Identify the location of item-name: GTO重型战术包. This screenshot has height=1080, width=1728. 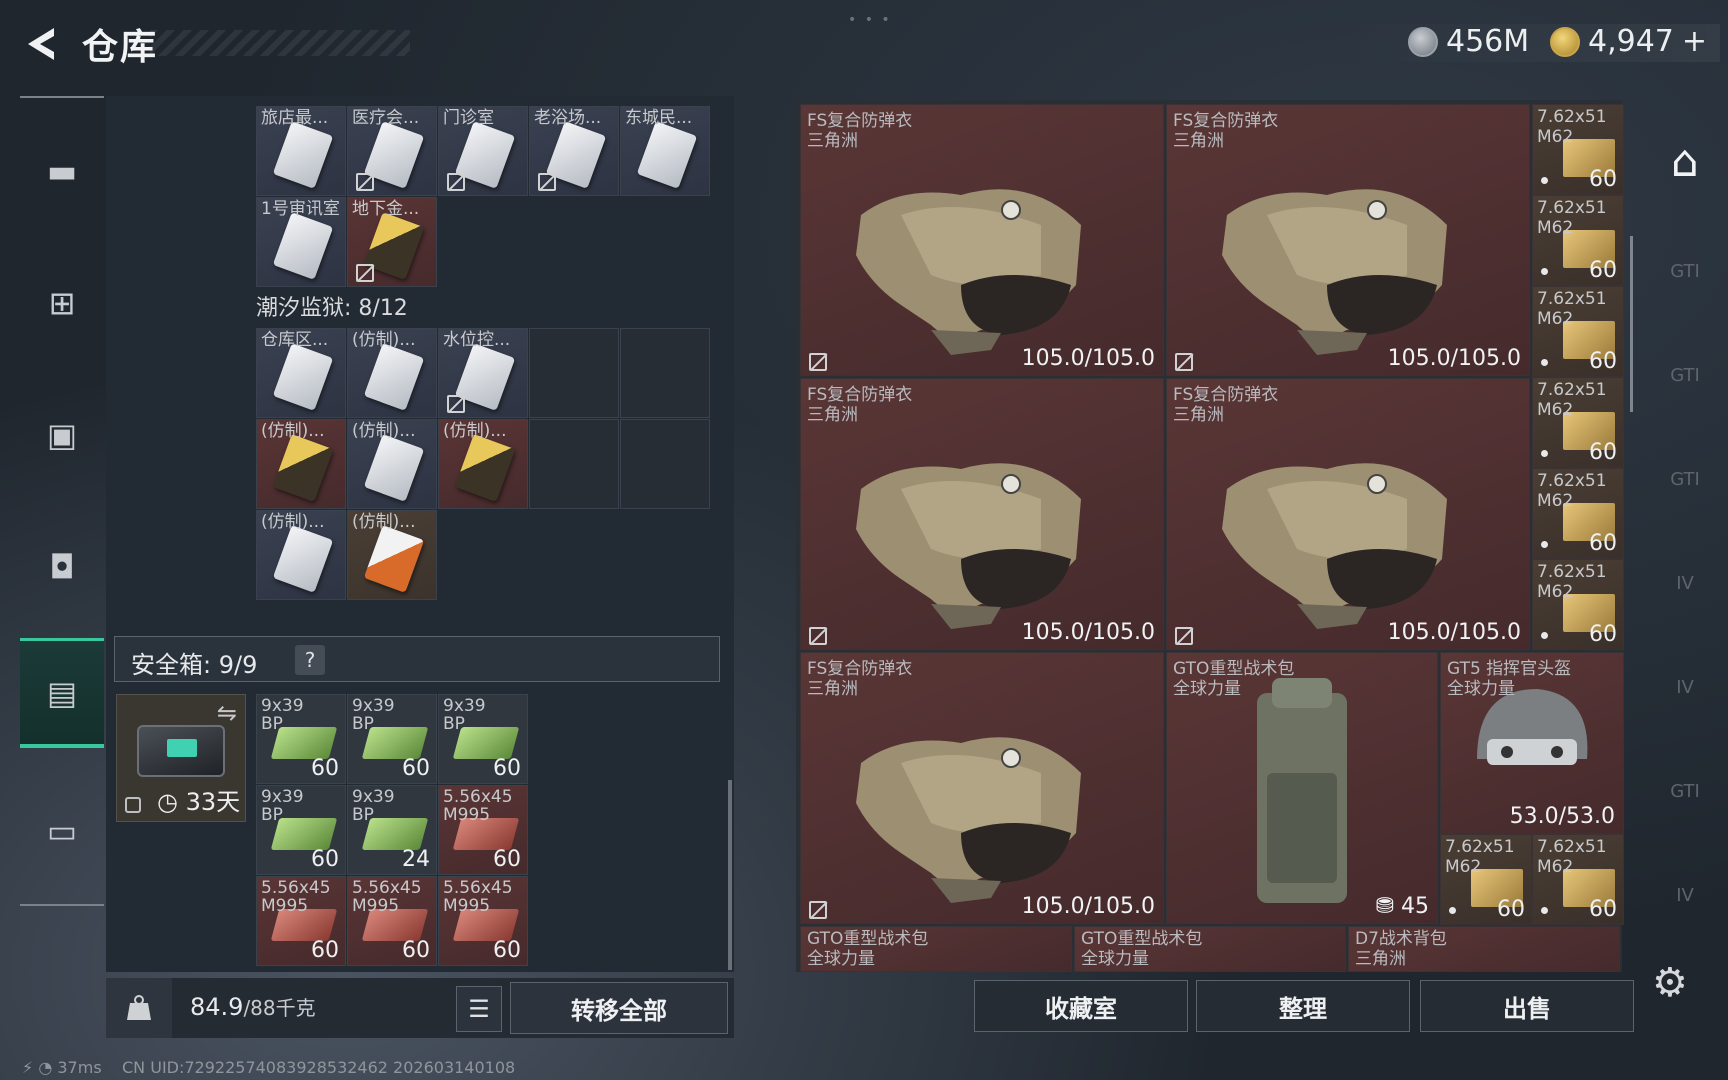
(1142, 939).